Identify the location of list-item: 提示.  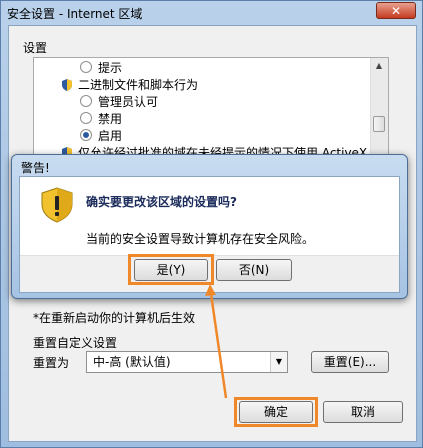
(101, 68).